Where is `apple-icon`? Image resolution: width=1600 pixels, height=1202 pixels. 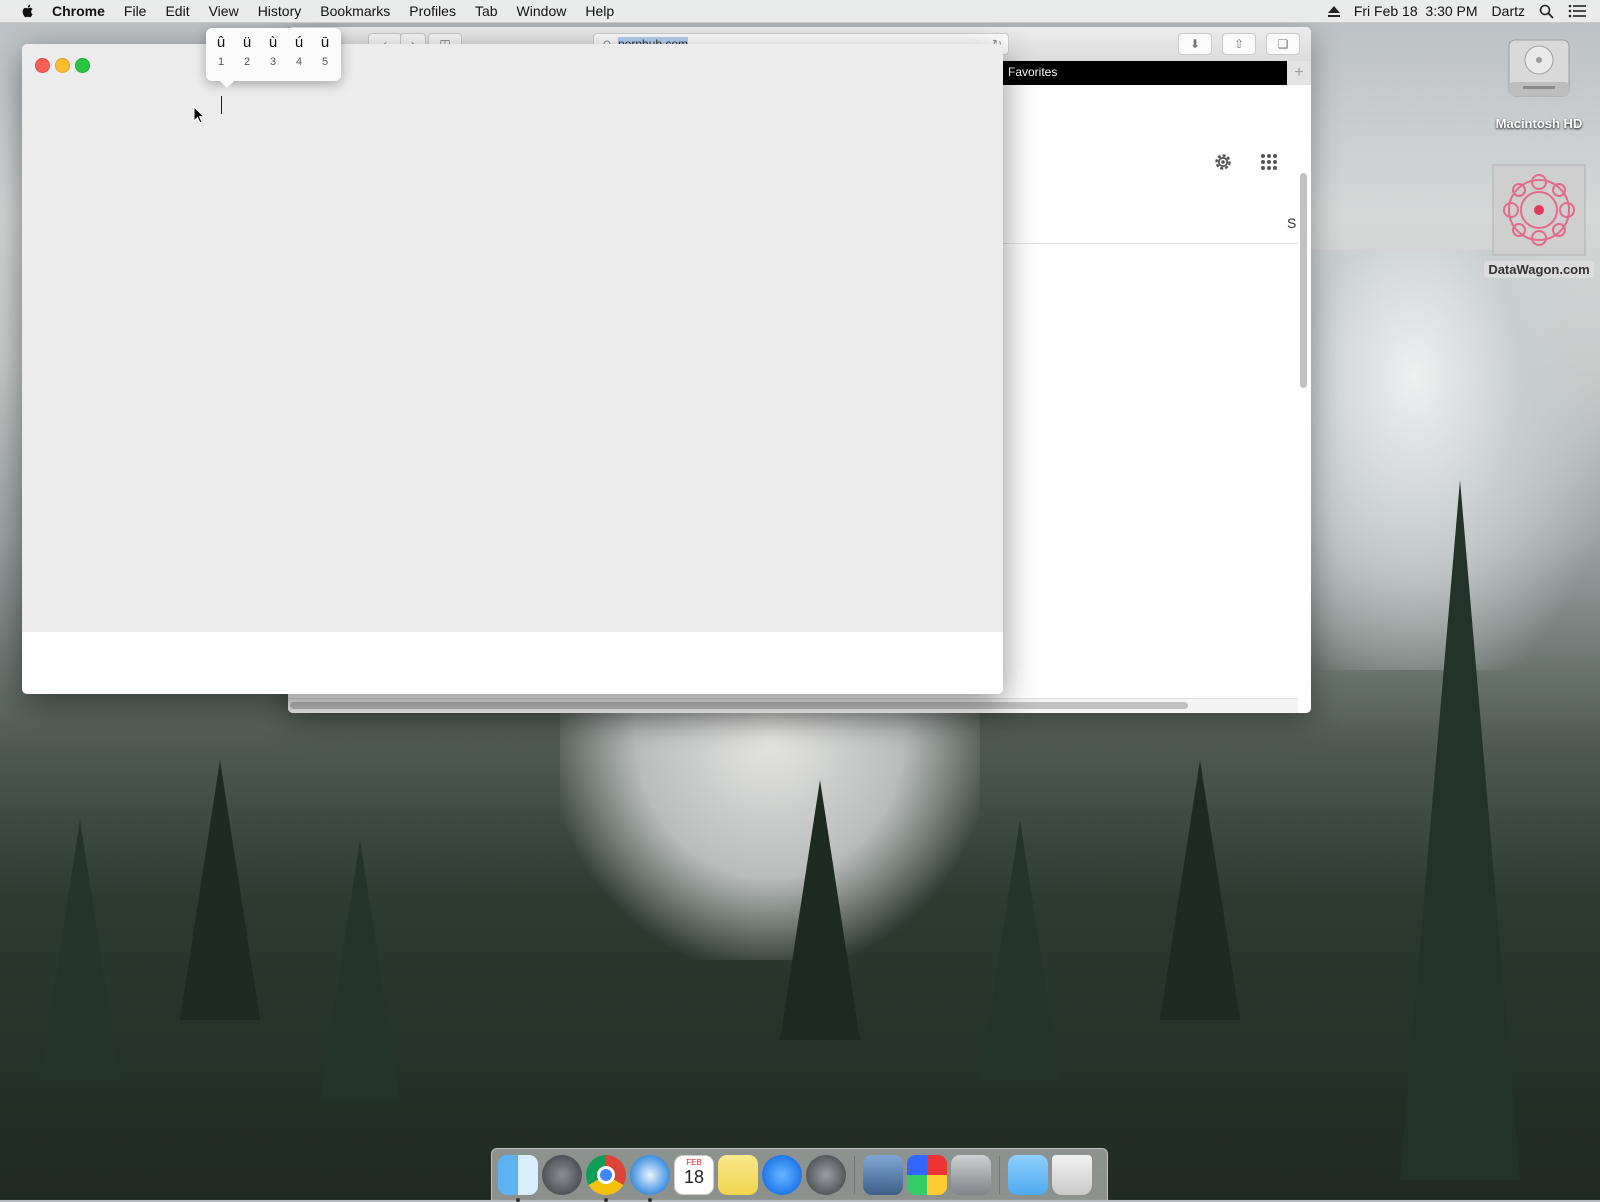 apple-icon is located at coordinates (28, 11).